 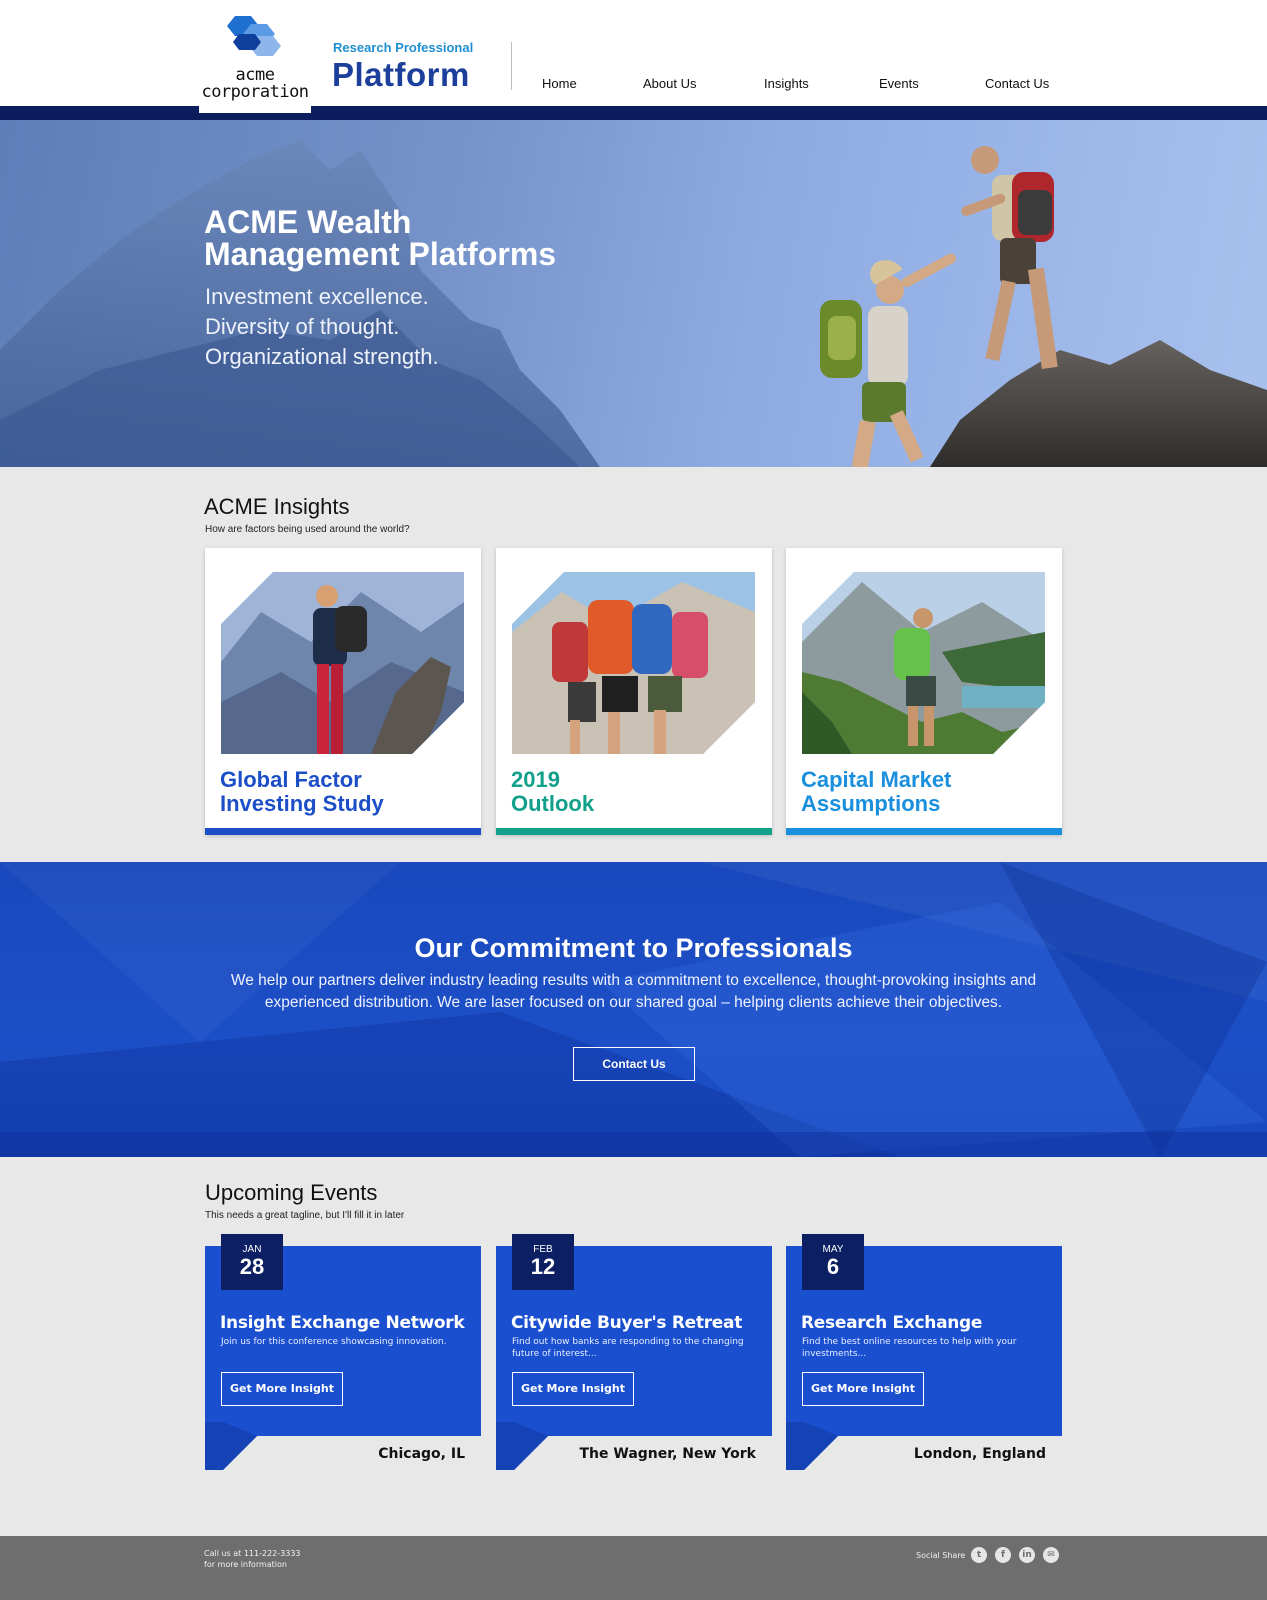 I want to click on hero-title: ACME Wealth Management Platforms, so click(x=380, y=238).